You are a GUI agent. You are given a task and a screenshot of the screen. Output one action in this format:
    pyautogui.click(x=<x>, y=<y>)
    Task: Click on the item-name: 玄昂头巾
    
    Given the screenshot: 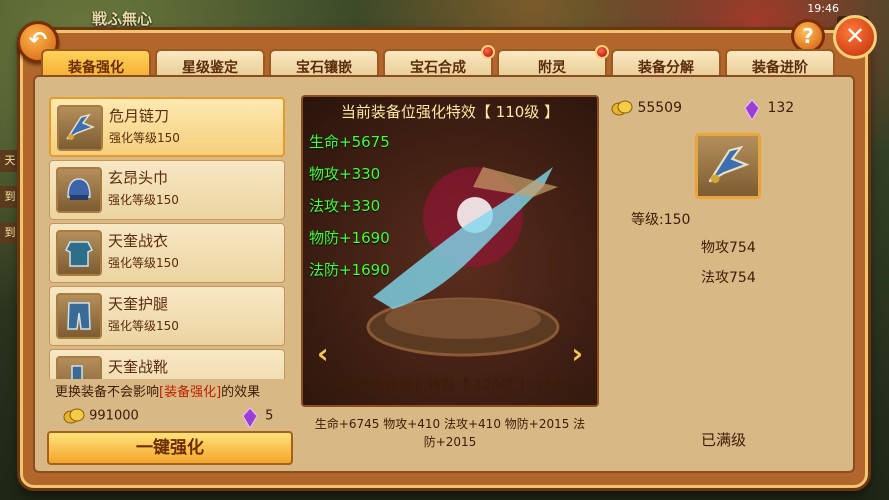 What is the action you would take?
    pyautogui.click(x=138, y=178)
    